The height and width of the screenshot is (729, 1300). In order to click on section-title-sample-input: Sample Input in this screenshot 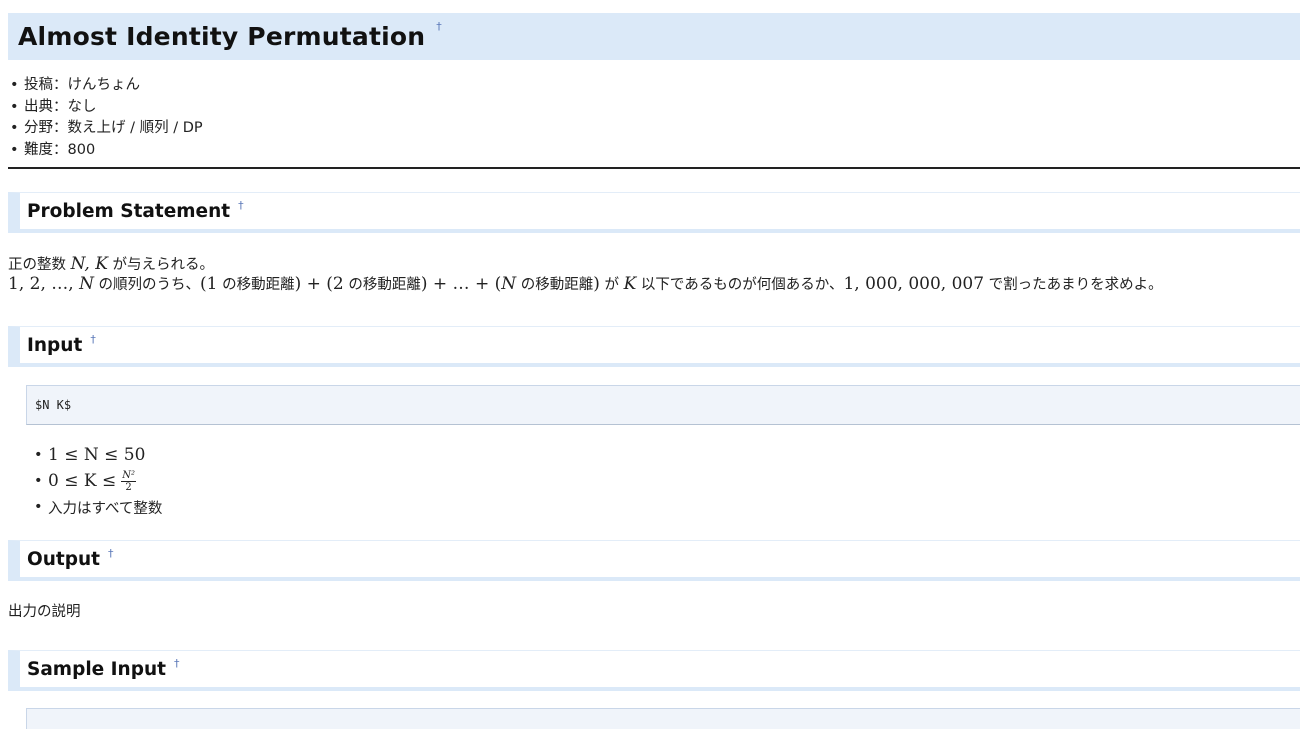, I will do `click(96, 669)`.